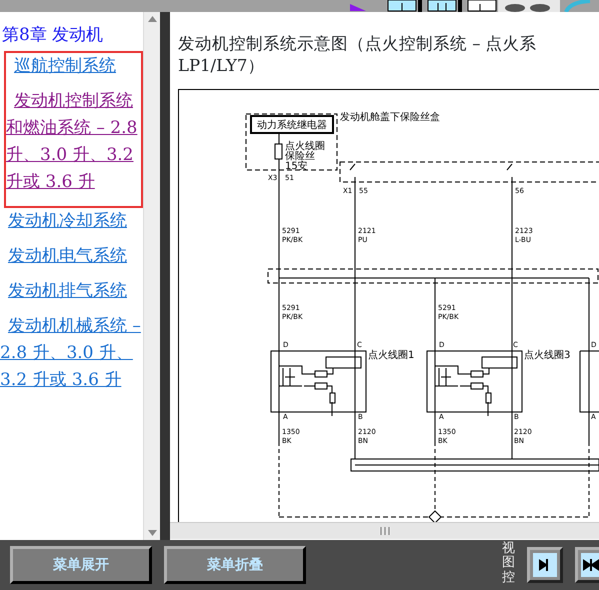 This screenshot has width=599, height=590. Describe the element at coordinates (300, 156) in the screenshot. I see `diagram-label: 保险丝` at that location.